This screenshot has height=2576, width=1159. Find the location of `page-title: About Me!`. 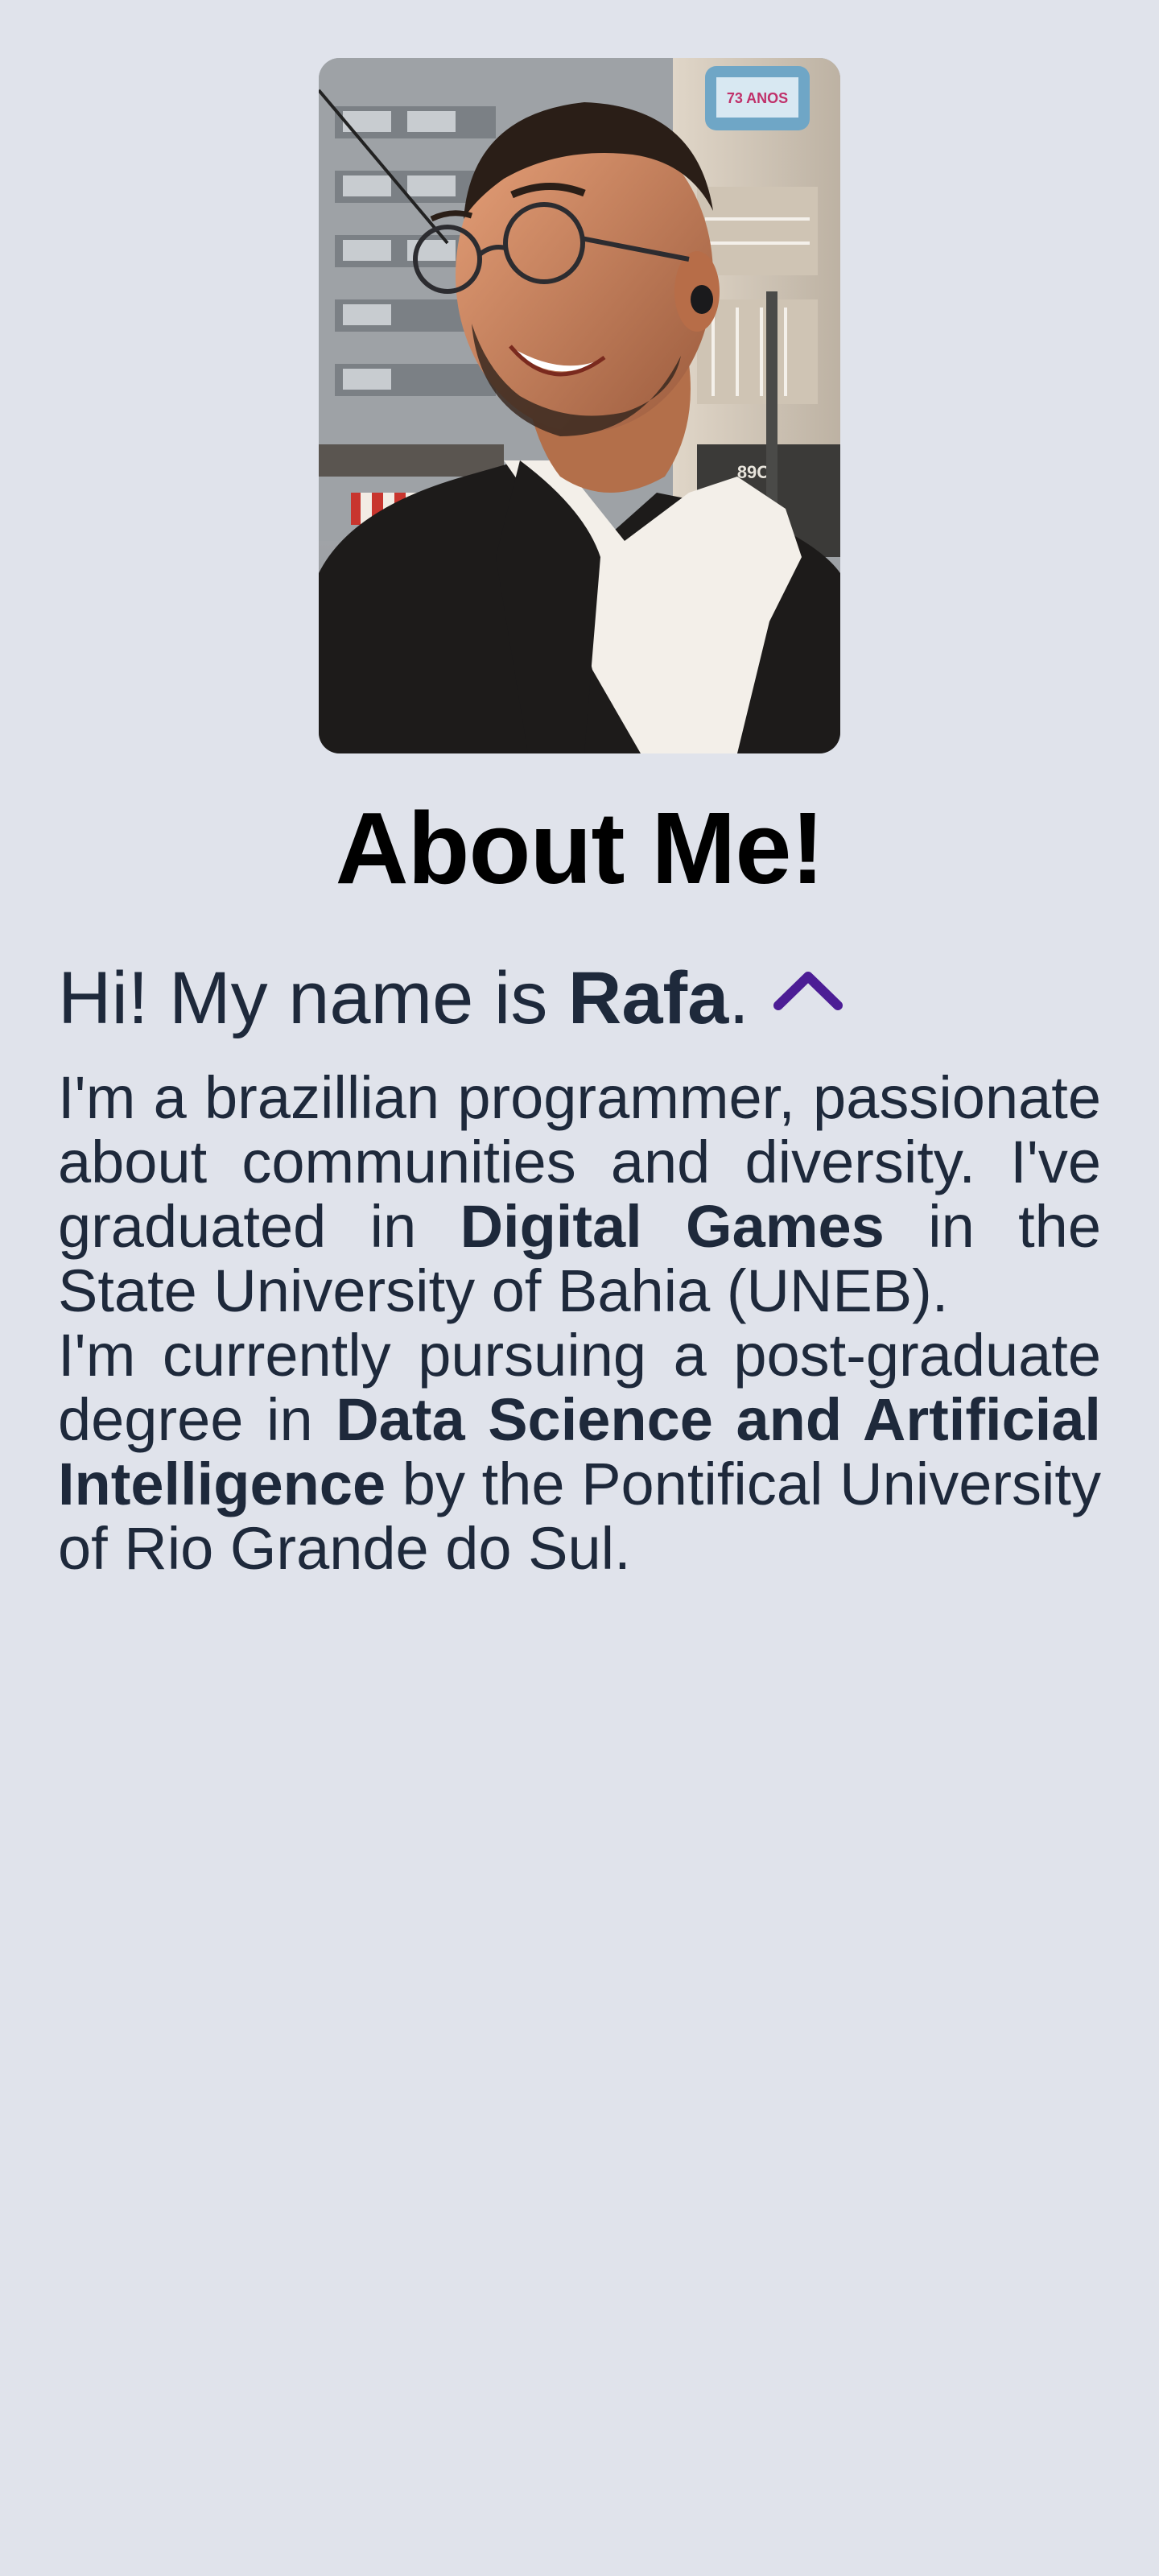

page-title: About Me! is located at coordinates (580, 848).